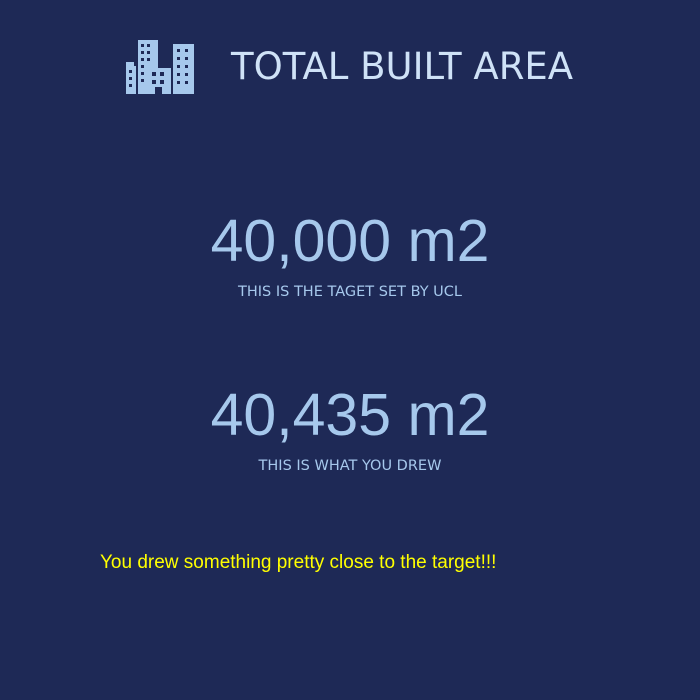  I want to click on target-area-metric: 40,000 m2 THIS IS THE TAGET SET BY UCL, so click(350, 256).